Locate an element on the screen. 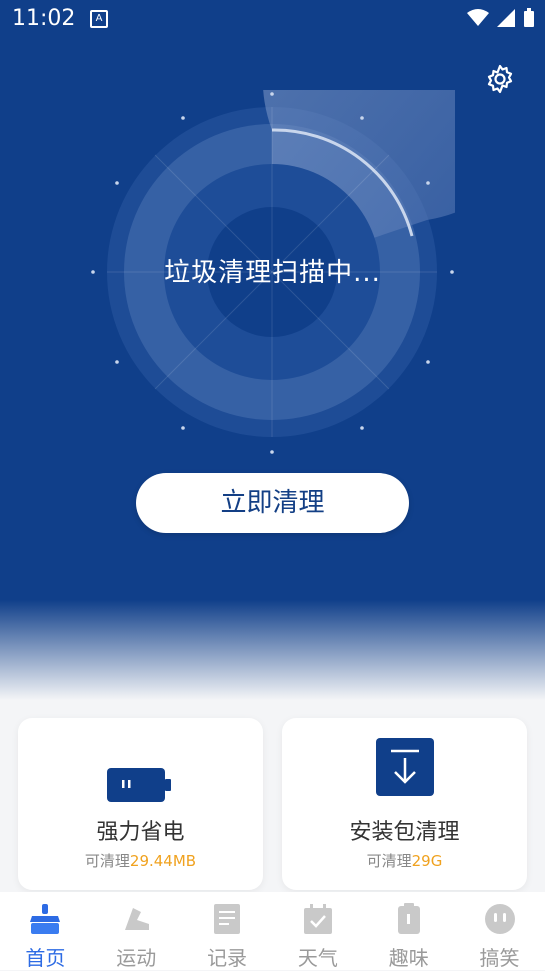 The height and width of the screenshot is (971, 545). nav-item-funny: 搞笑 is located at coordinates (499, 931).